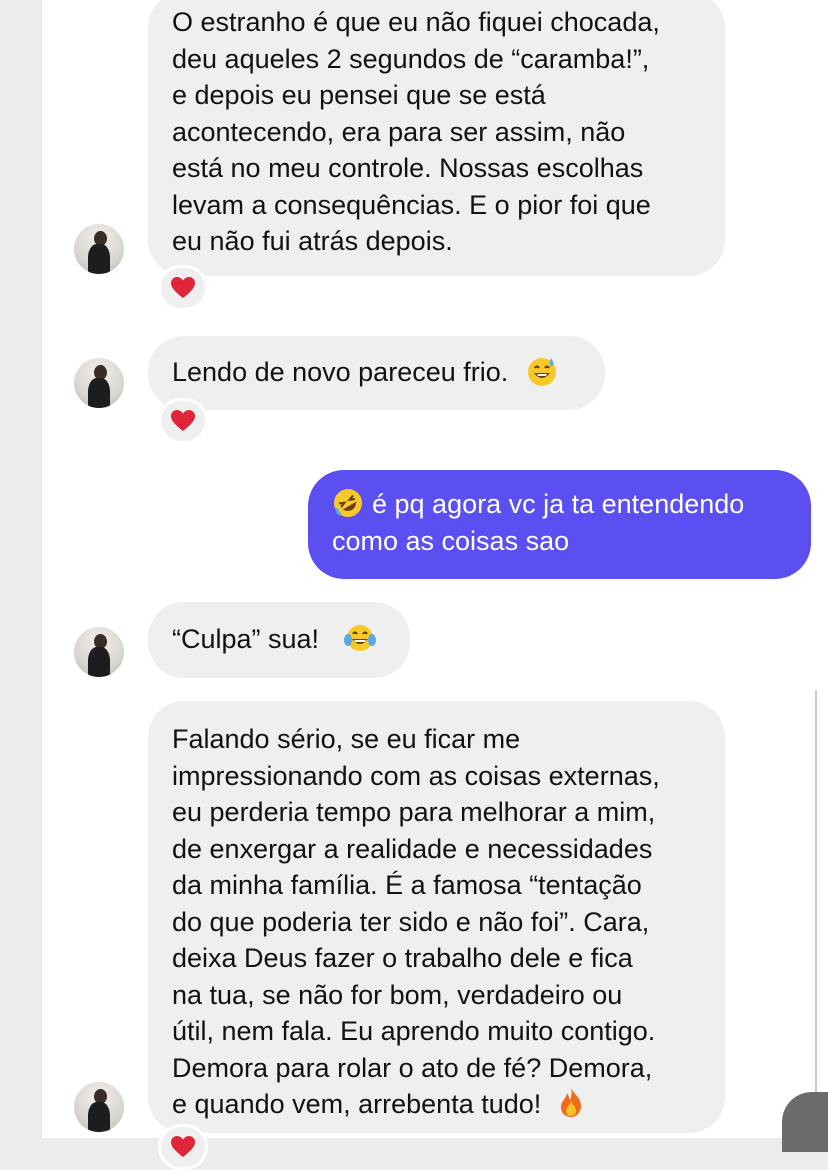 The image size is (828, 1170). Describe the element at coordinates (397, 994) in the screenshot. I see `message-text-line: na tua, se não for bom, verdadeiro ou` at that location.